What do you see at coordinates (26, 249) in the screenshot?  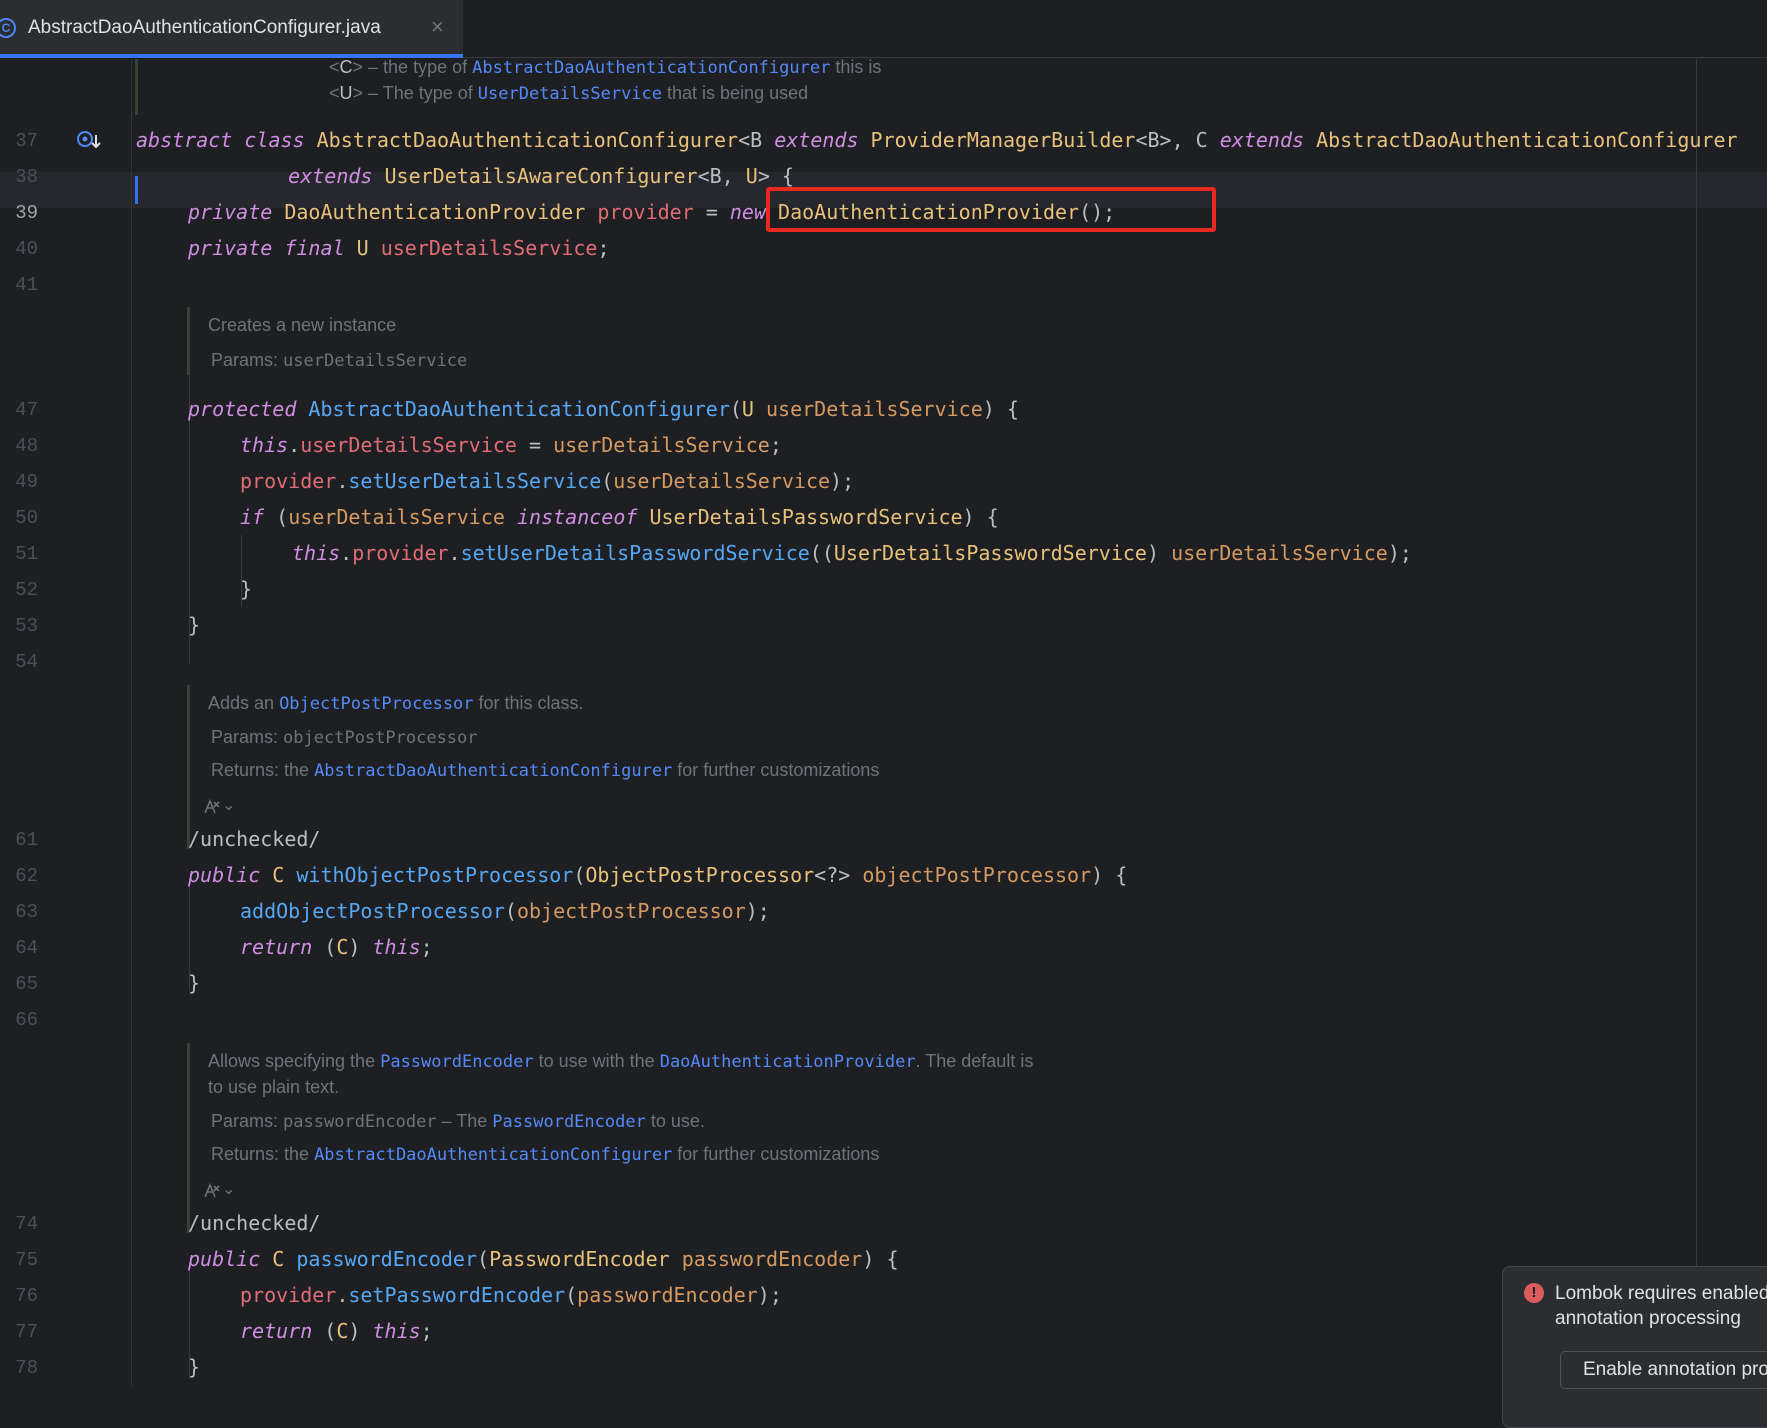 I see `line-number: 40` at bounding box center [26, 249].